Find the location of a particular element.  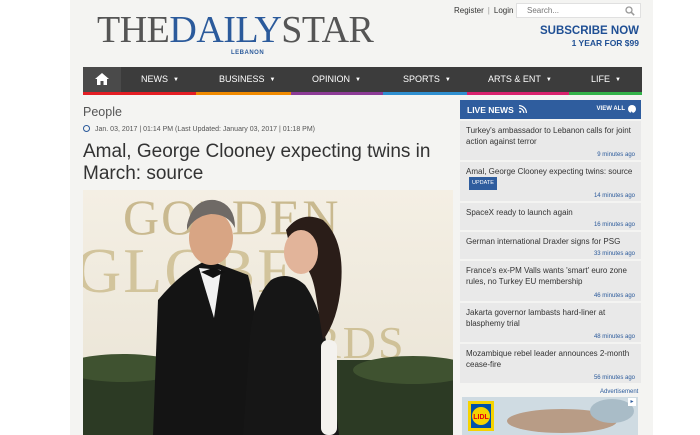

live-news-title: LIVE NEWS is located at coordinates (490, 110).